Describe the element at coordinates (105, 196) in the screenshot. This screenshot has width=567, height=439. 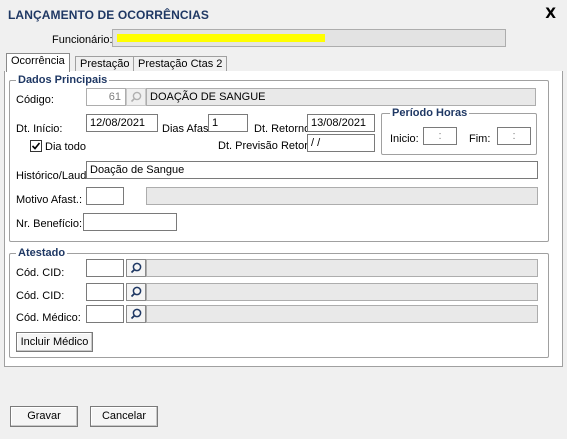
I see `motivo-afast-input` at that location.